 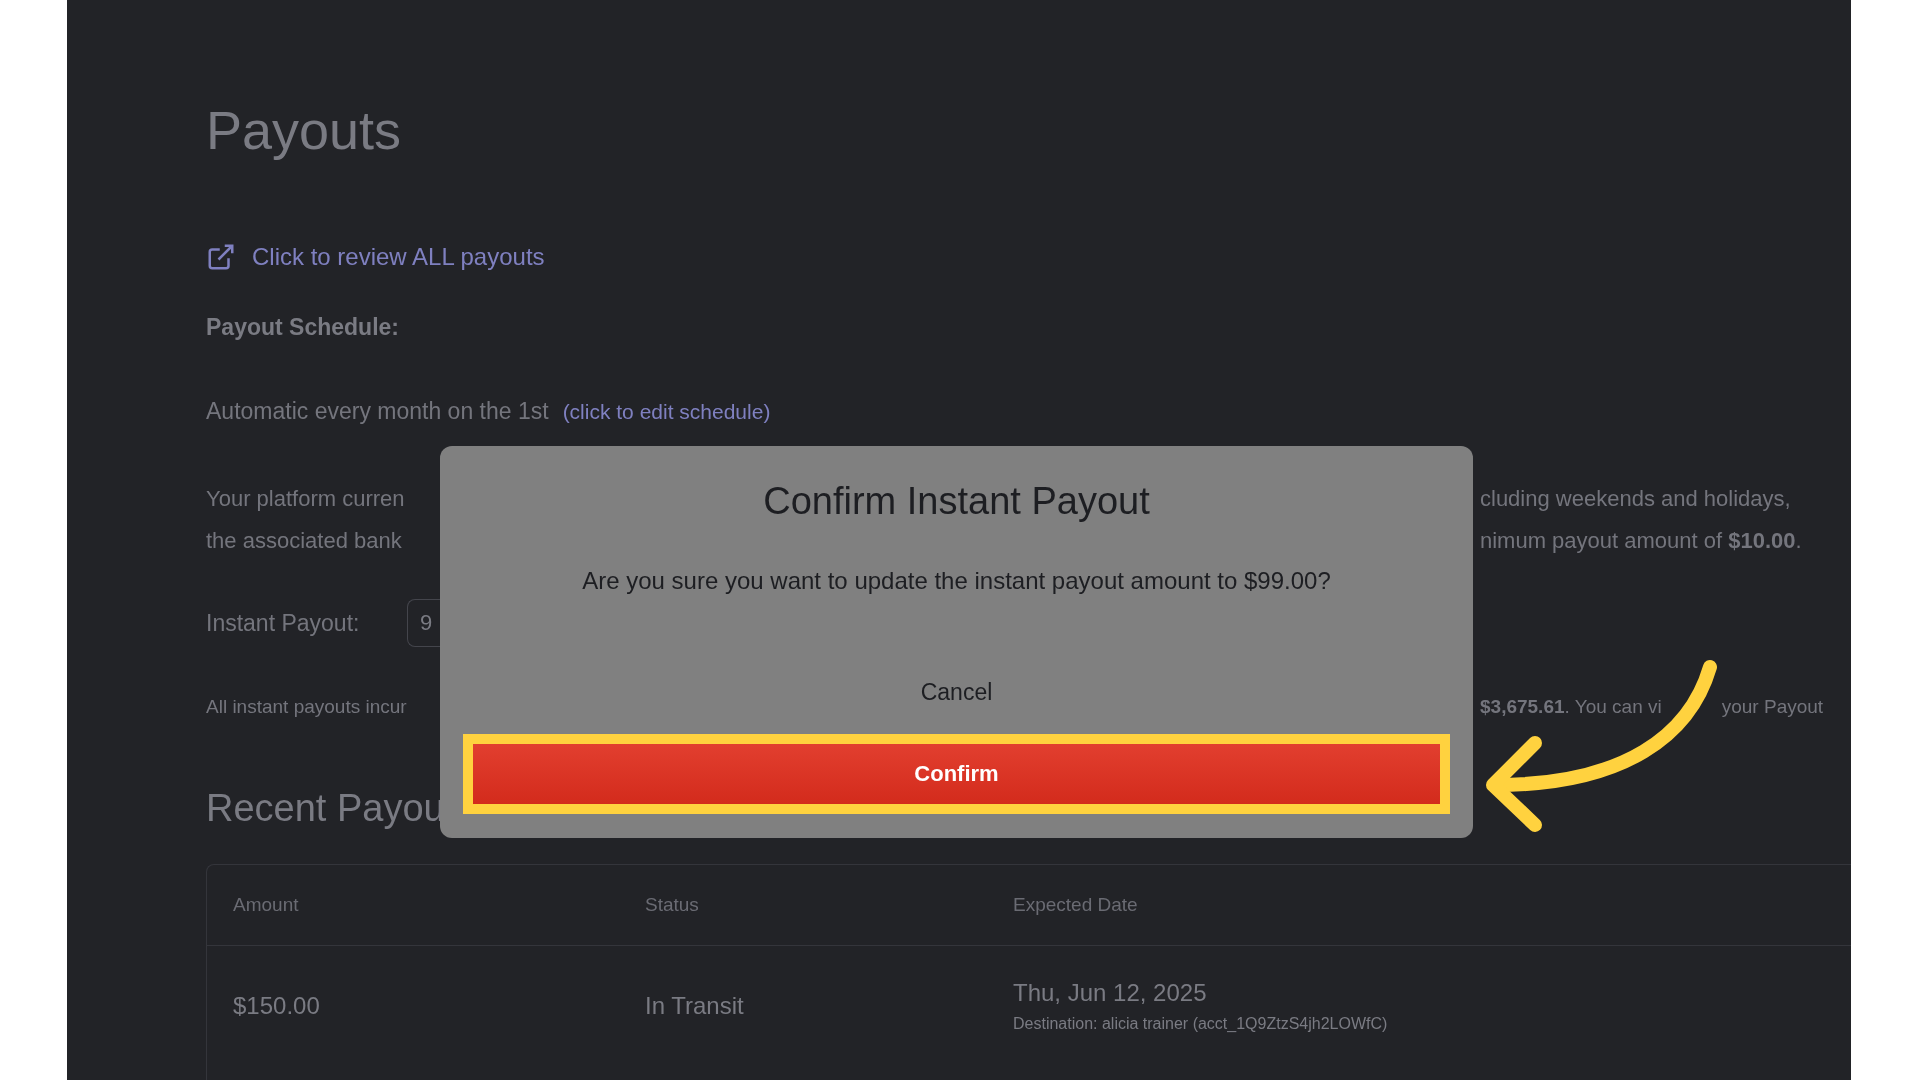 What do you see at coordinates (956, 692) in the screenshot?
I see `cancel-button: Cancel` at bounding box center [956, 692].